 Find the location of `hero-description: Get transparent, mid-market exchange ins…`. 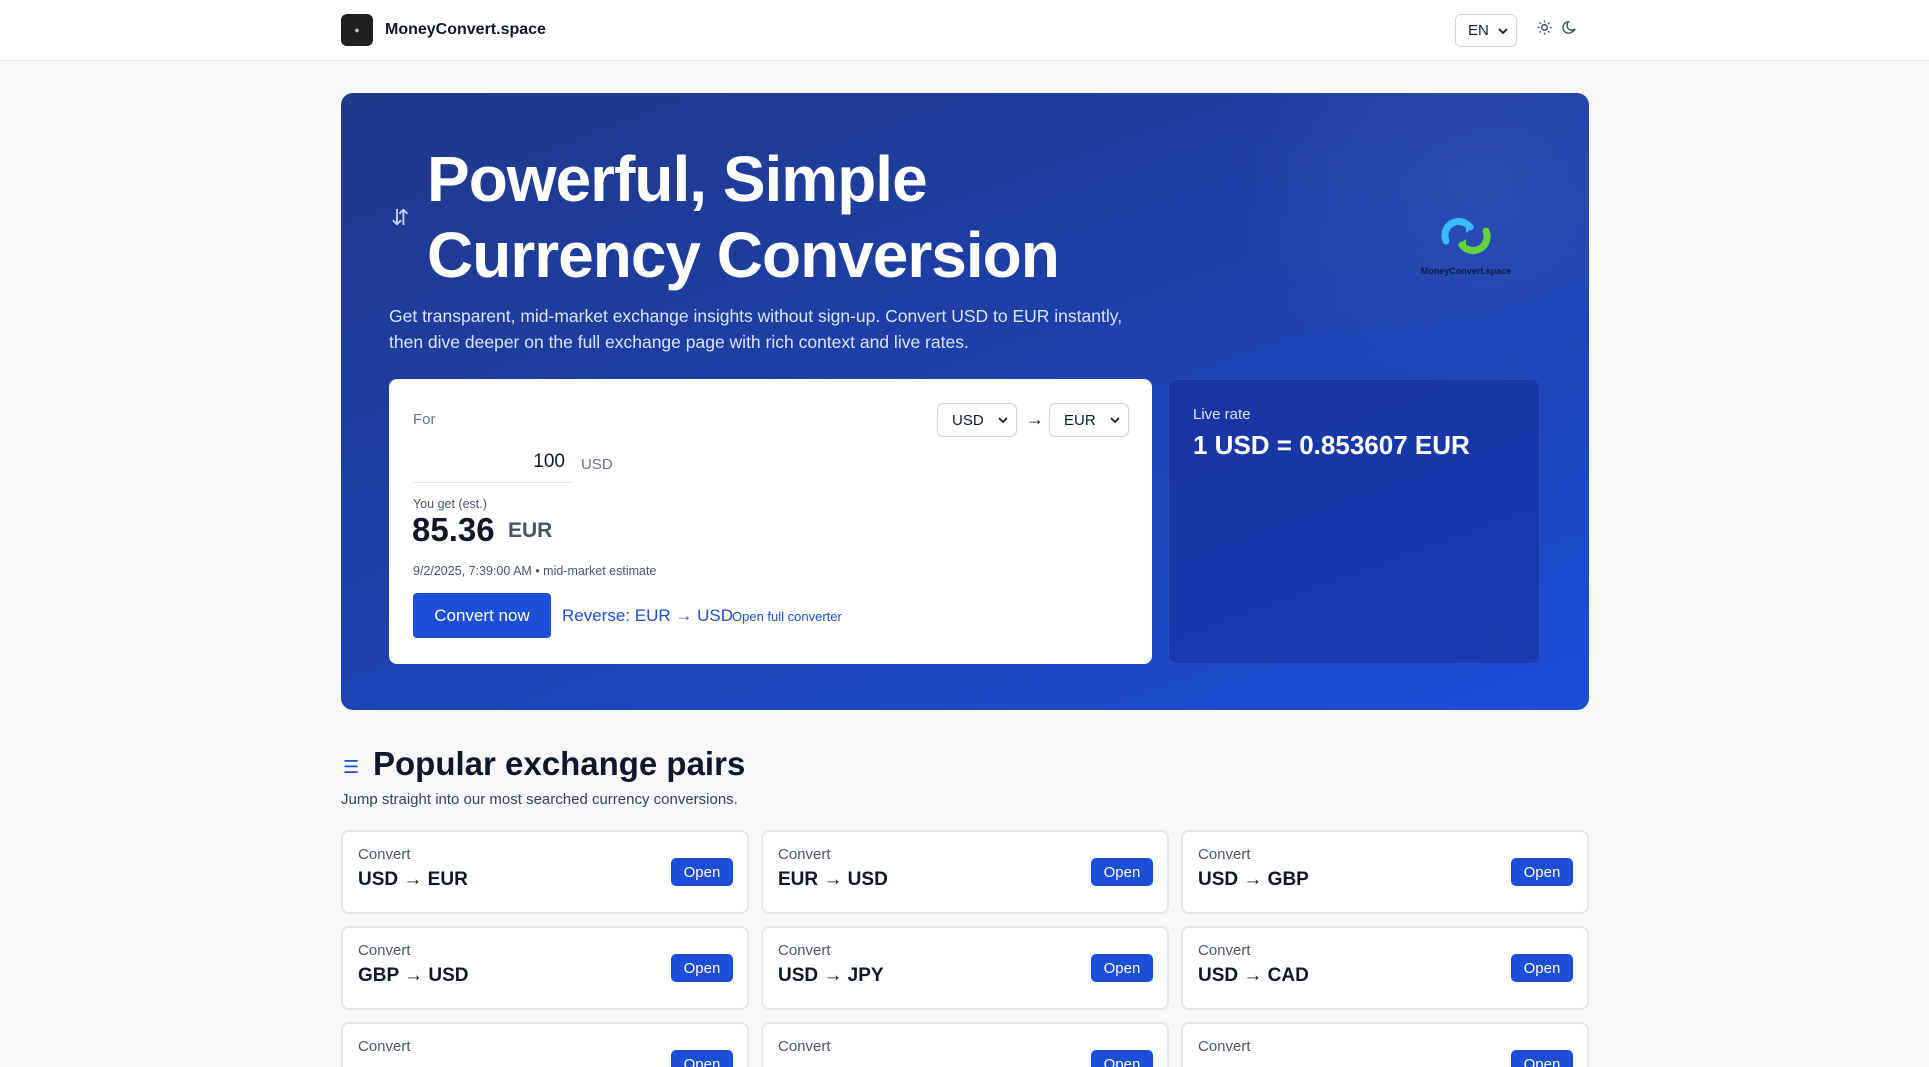

hero-description: Get transparent, mid-market exchange ins… is located at coordinates (769, 329).